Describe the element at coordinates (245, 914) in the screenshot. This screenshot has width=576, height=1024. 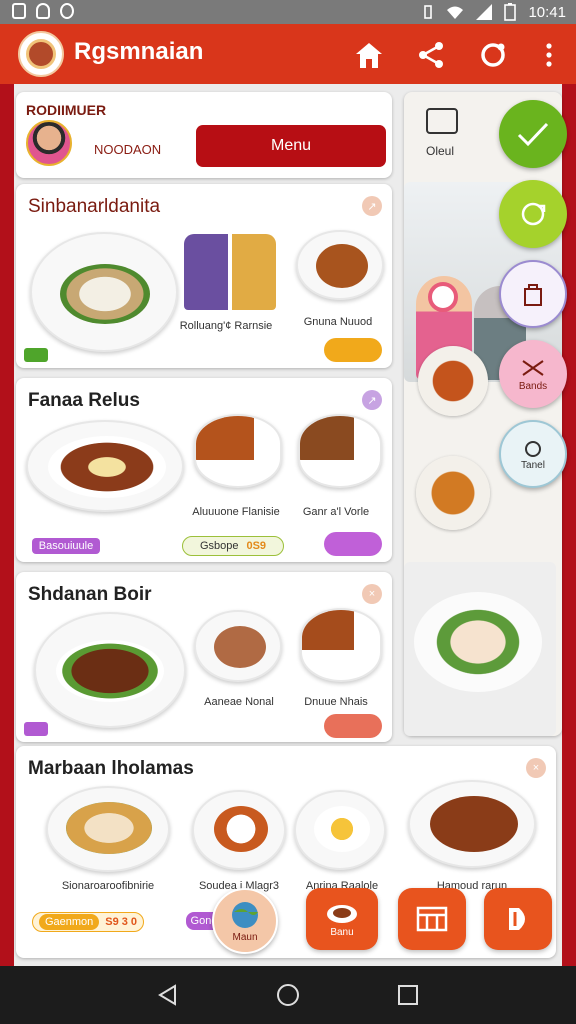
I see `globe-icon` at that location.